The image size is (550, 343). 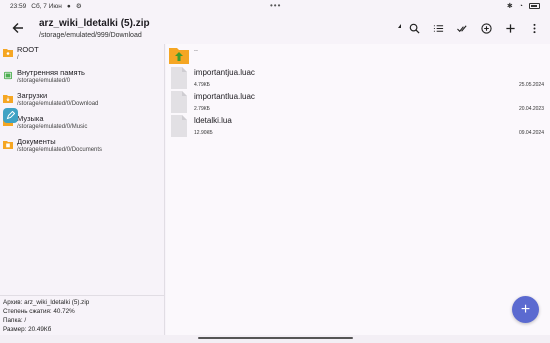 What do you see at coordinates (32, 95) in the screenshot?
I see `place-name: Загрузки` at bounding box center [32, 95].